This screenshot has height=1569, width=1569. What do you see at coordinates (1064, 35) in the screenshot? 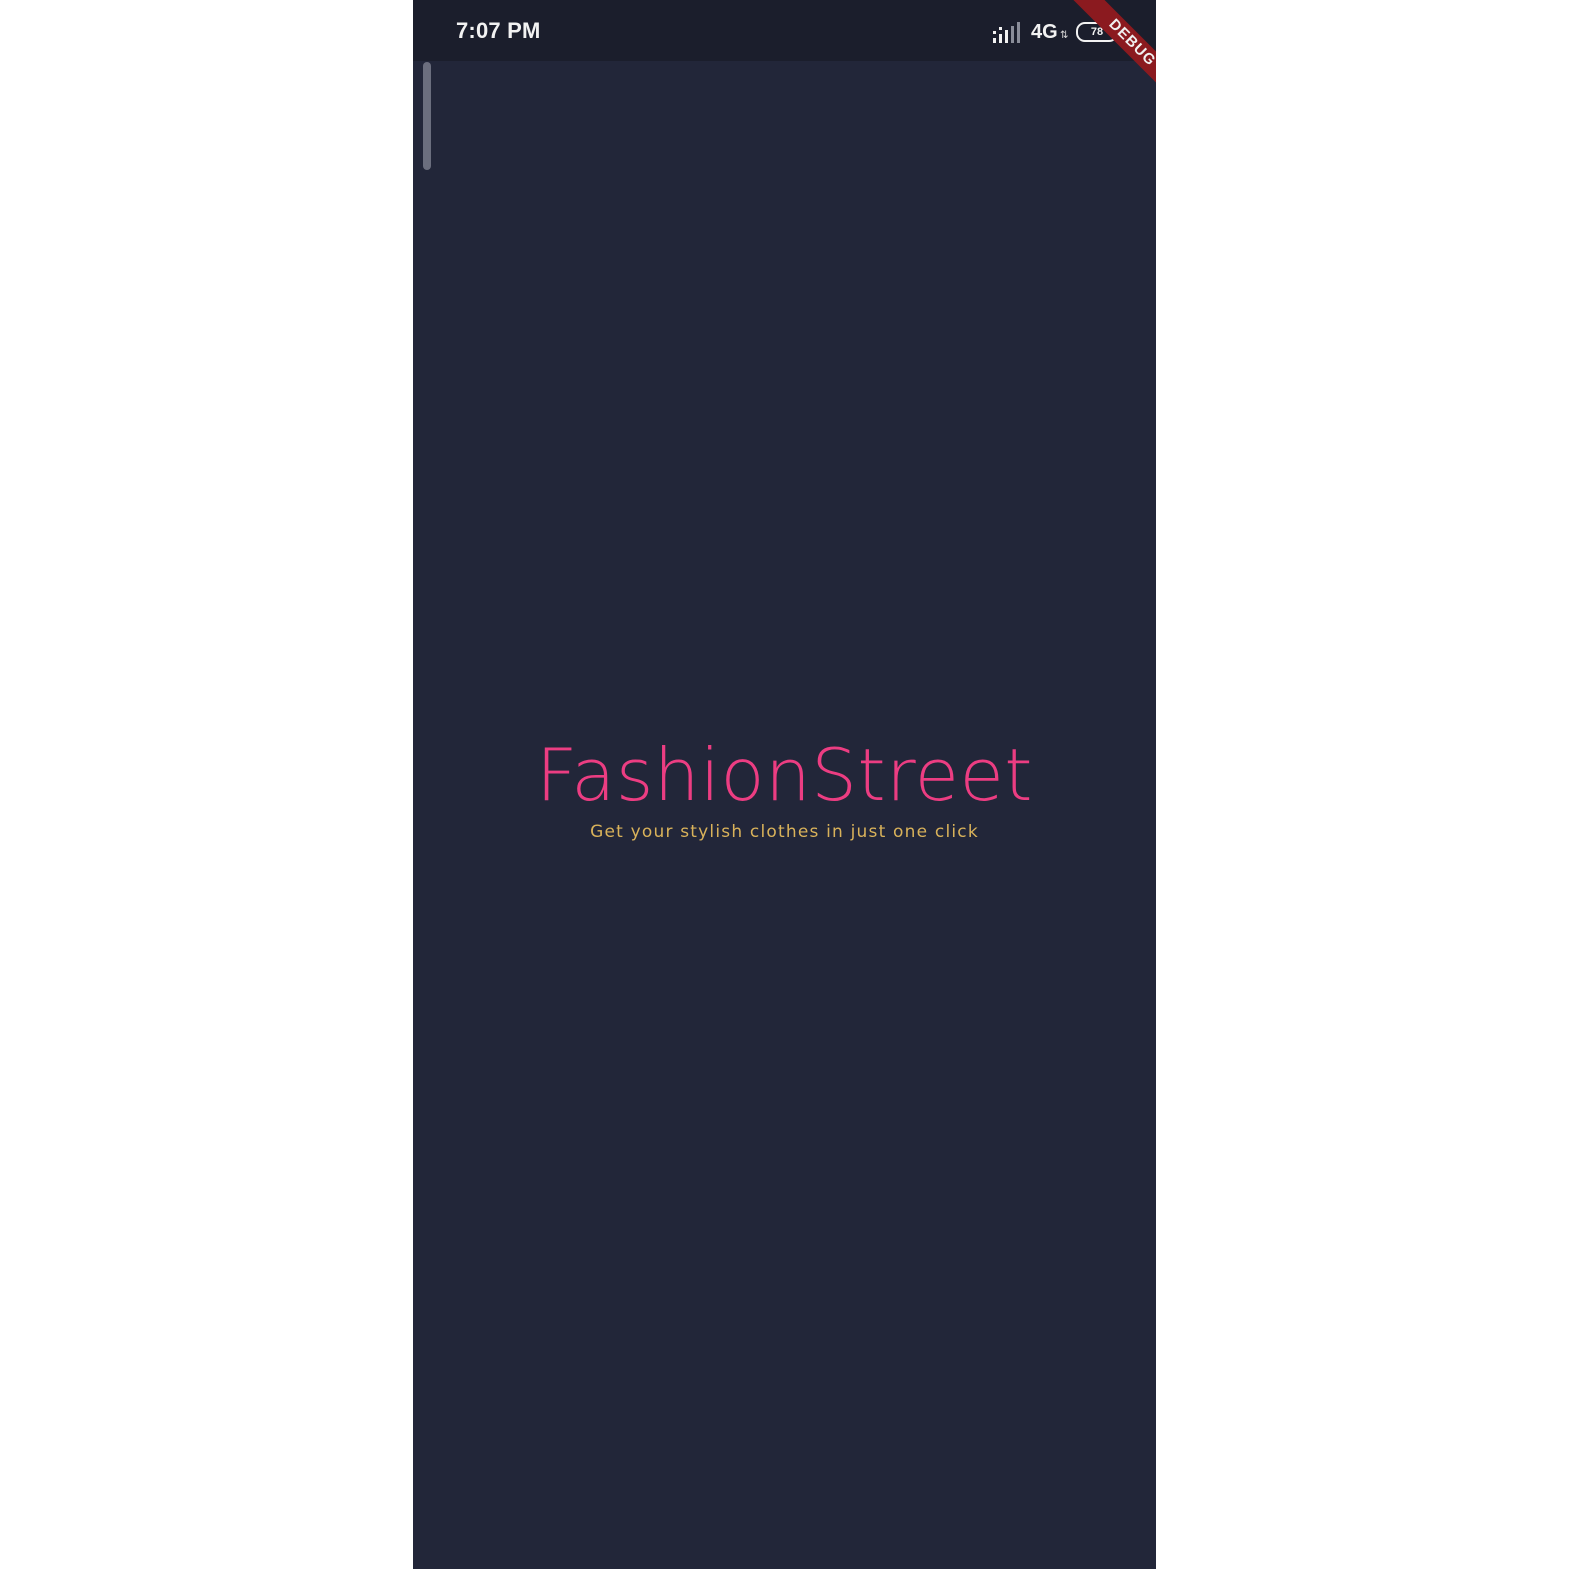
I see `network-activity-icon: ⇅` at bounding box center [1064, 35].